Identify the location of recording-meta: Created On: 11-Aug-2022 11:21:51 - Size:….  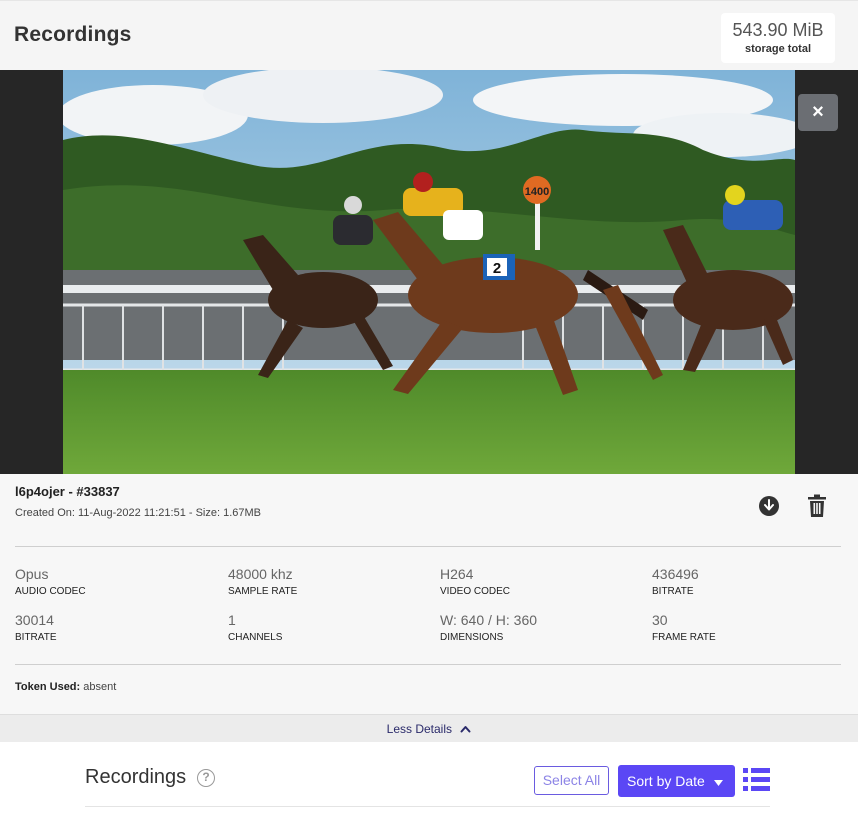
(138, 513).